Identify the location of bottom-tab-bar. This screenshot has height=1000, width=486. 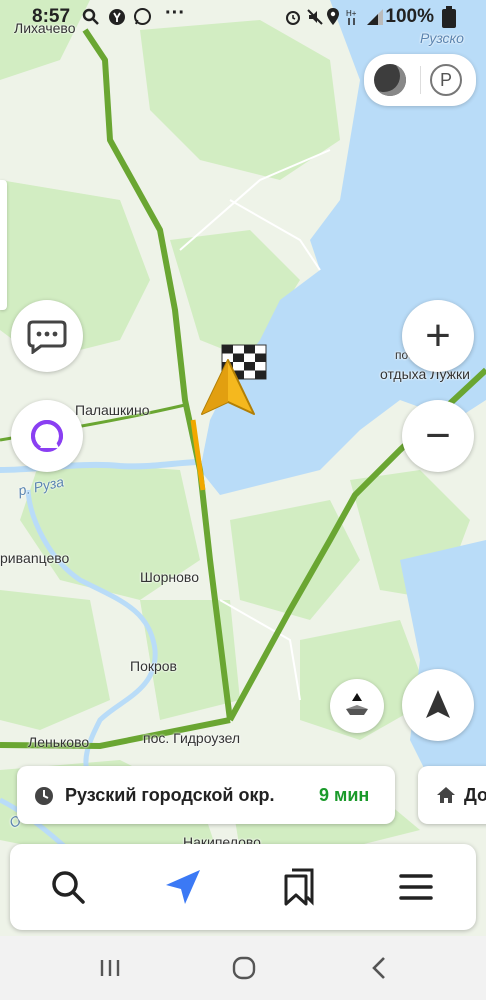
(243, 887).